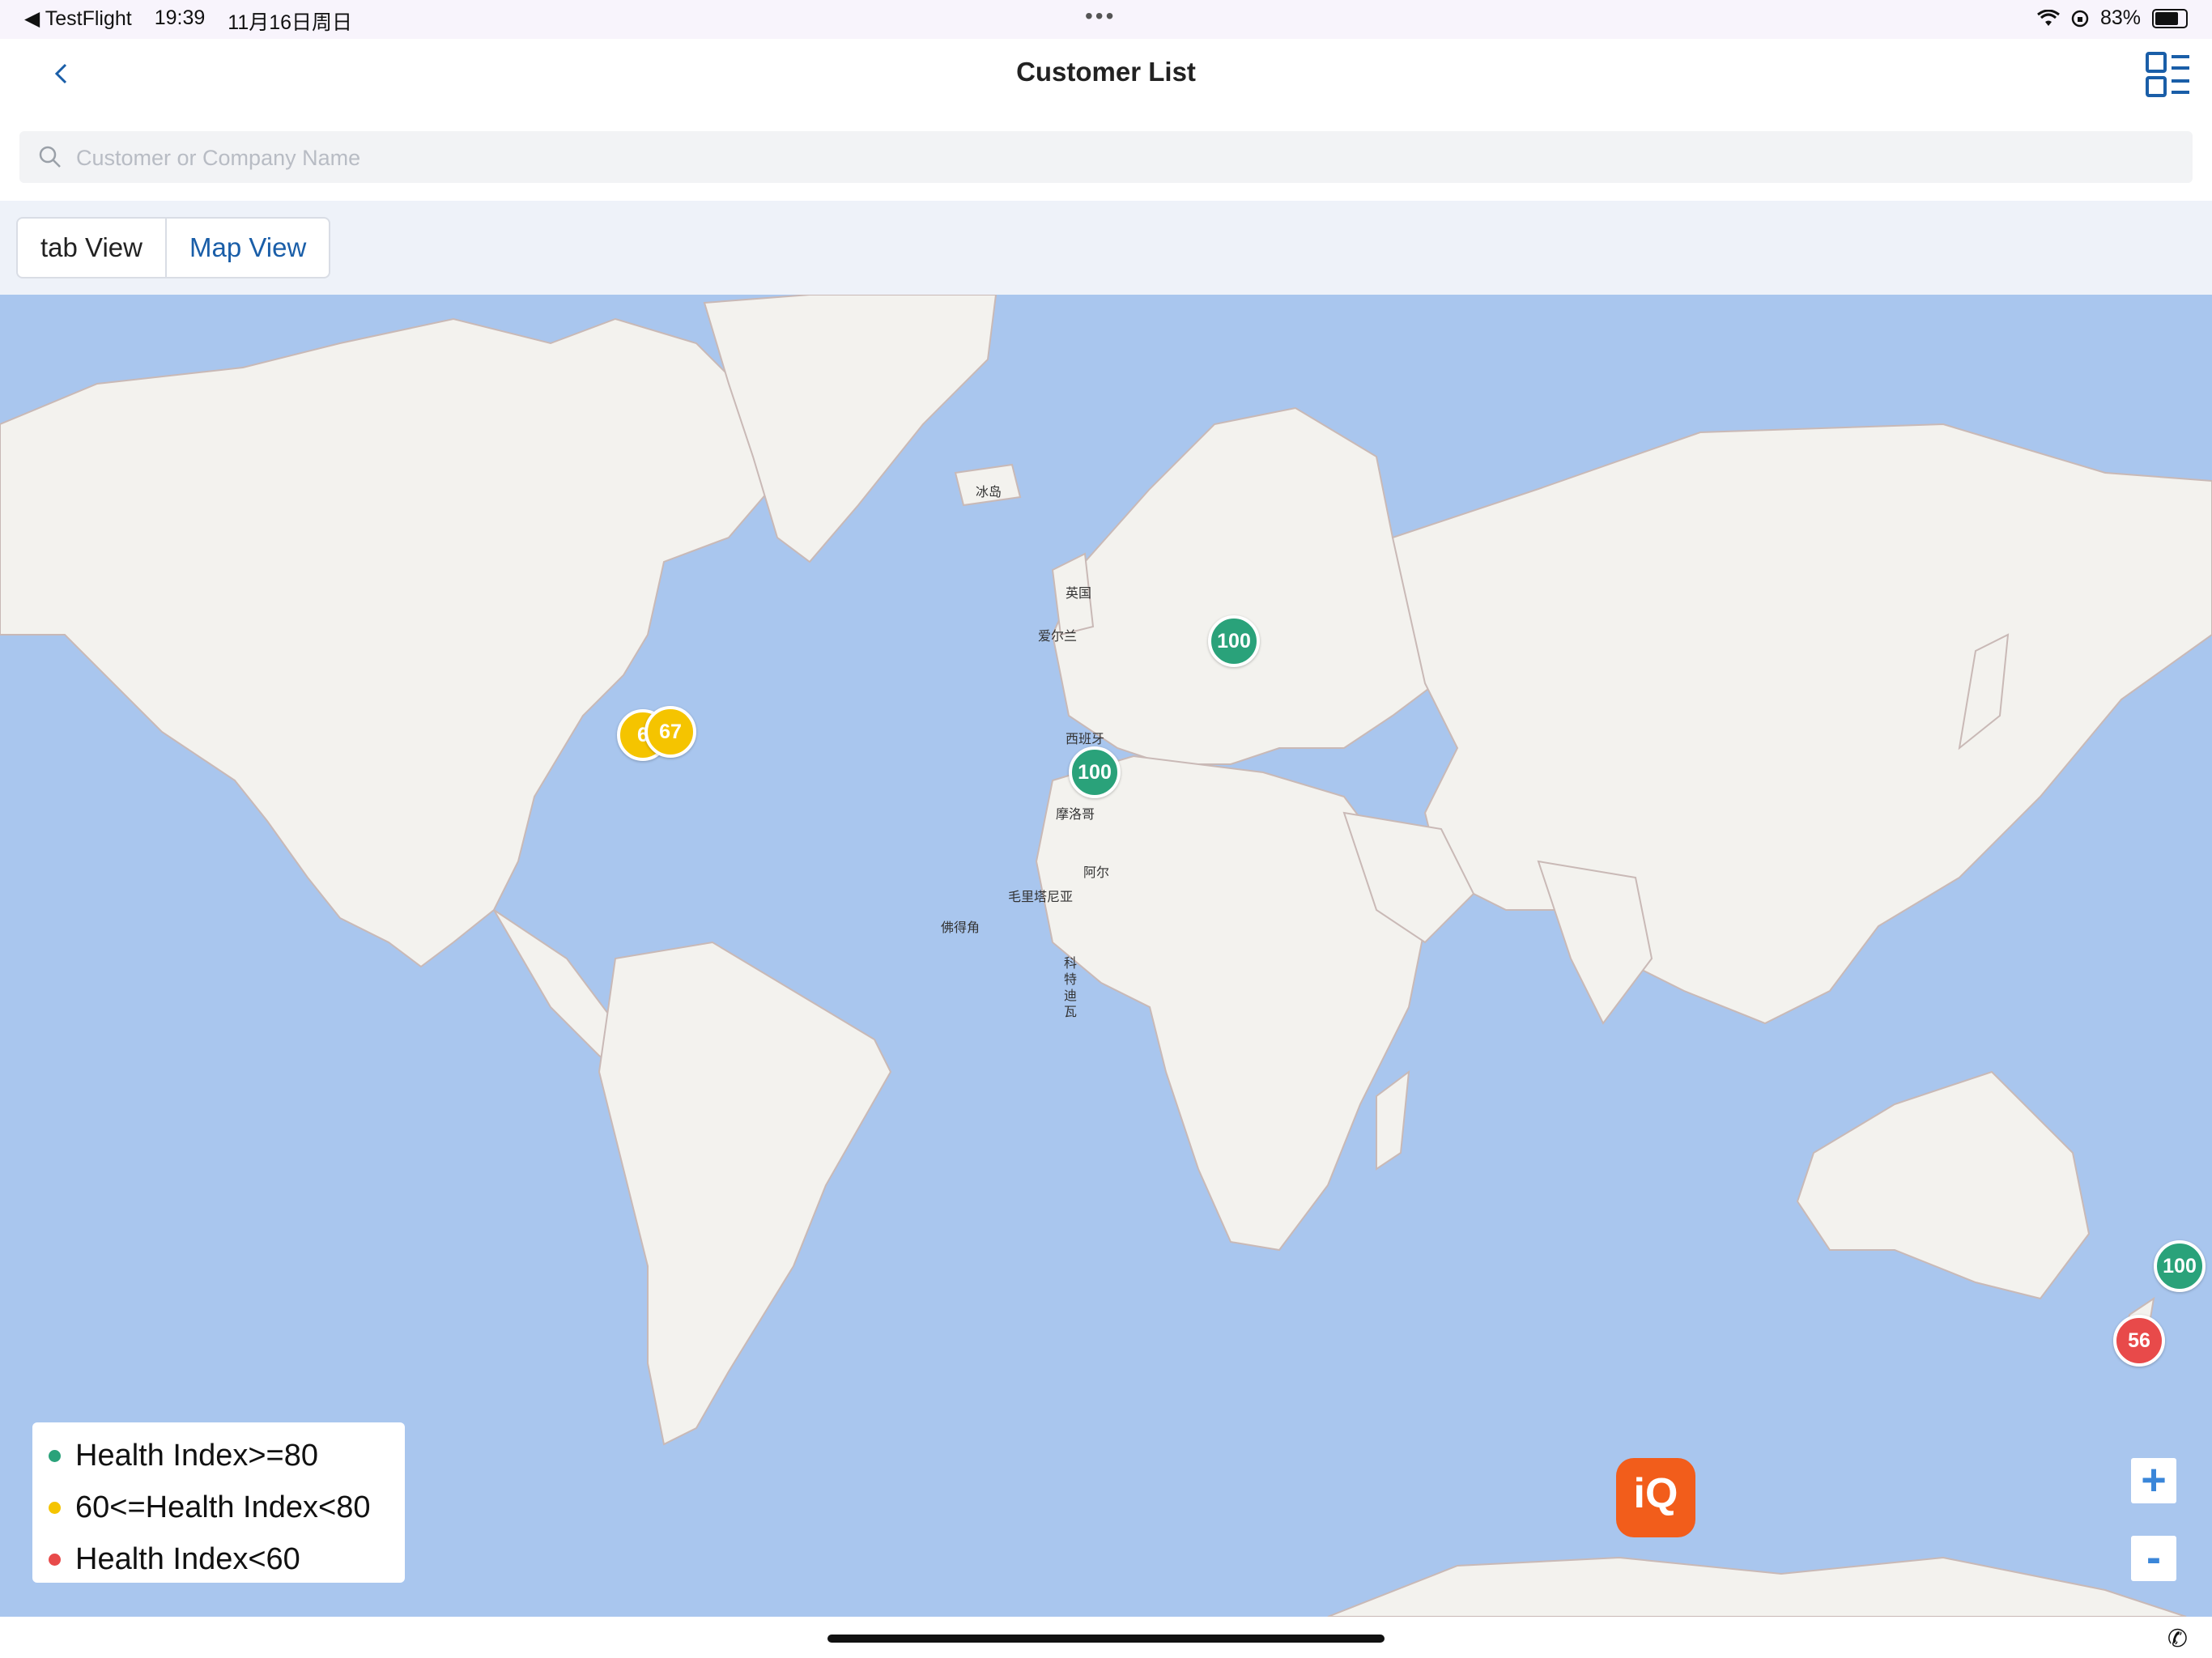 The width and height of the screenshot is (2212, 1658). I want to click on place-label: 冰岛, so click(989, 492).